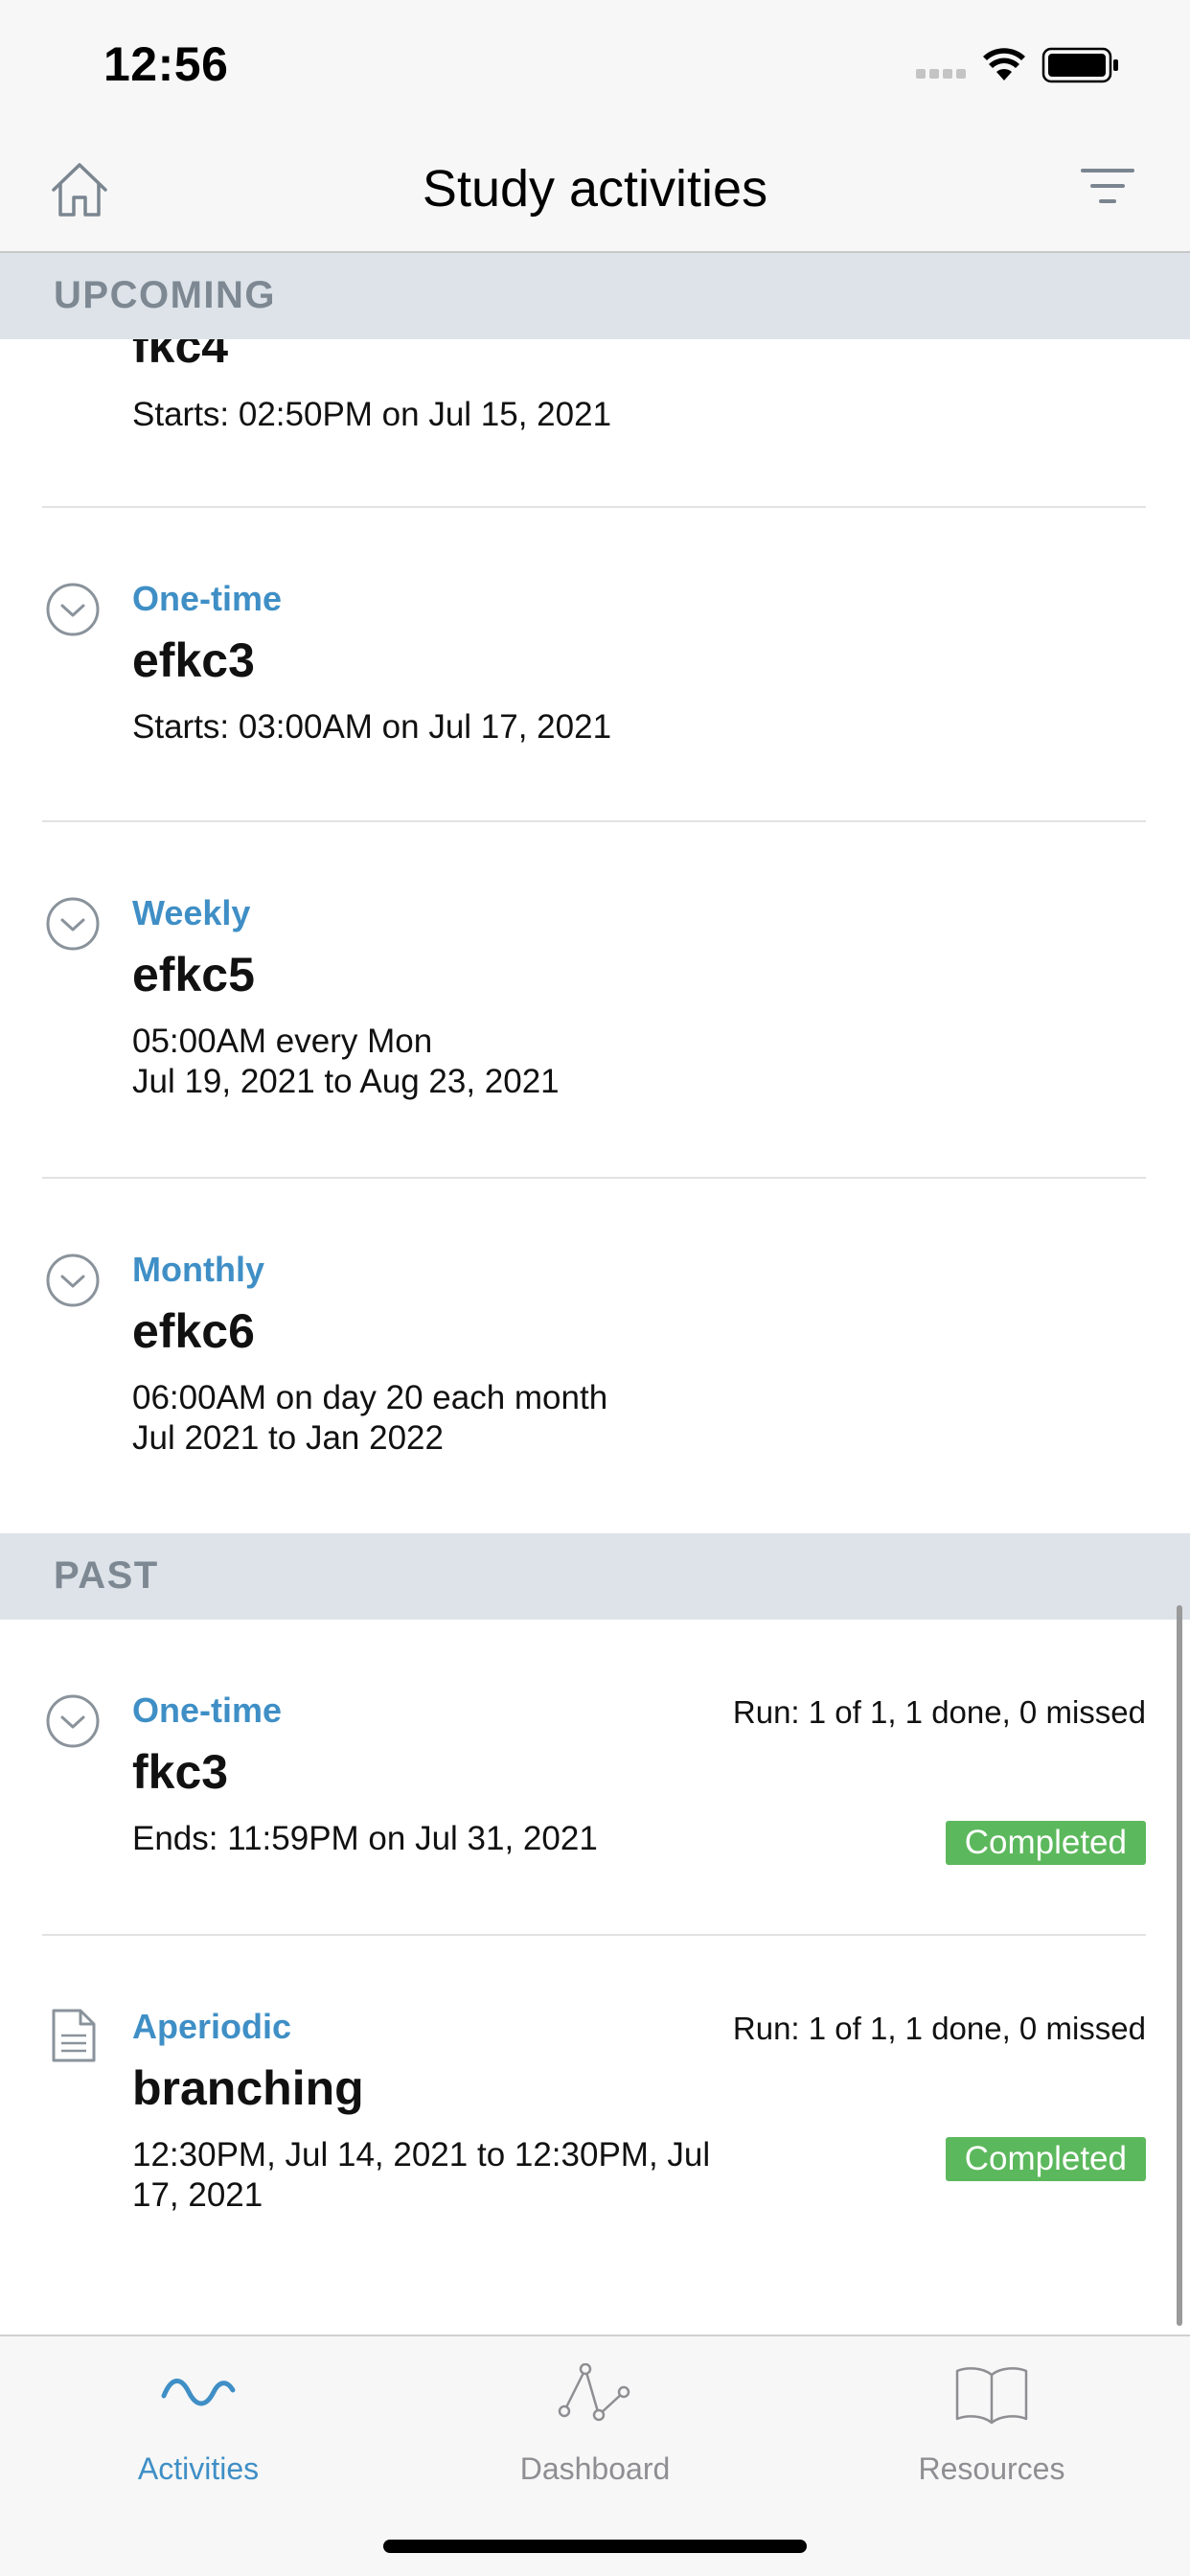  What do you see at coordinates (1079, 65) in the screenshot?
I see `battery-icon` at bounding box center [1079, 65].